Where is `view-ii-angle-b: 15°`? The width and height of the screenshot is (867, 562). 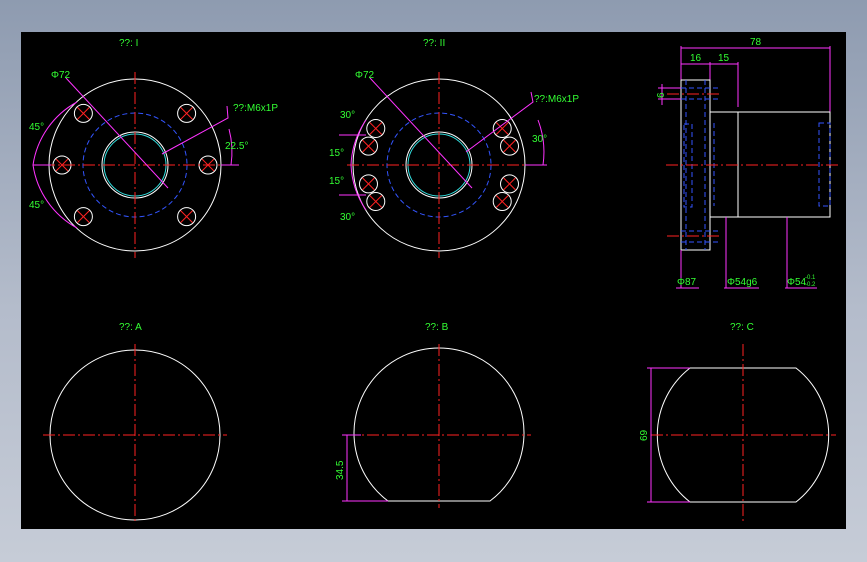 view-ii-angle-b: 15° is located at coordinates (336, 153).